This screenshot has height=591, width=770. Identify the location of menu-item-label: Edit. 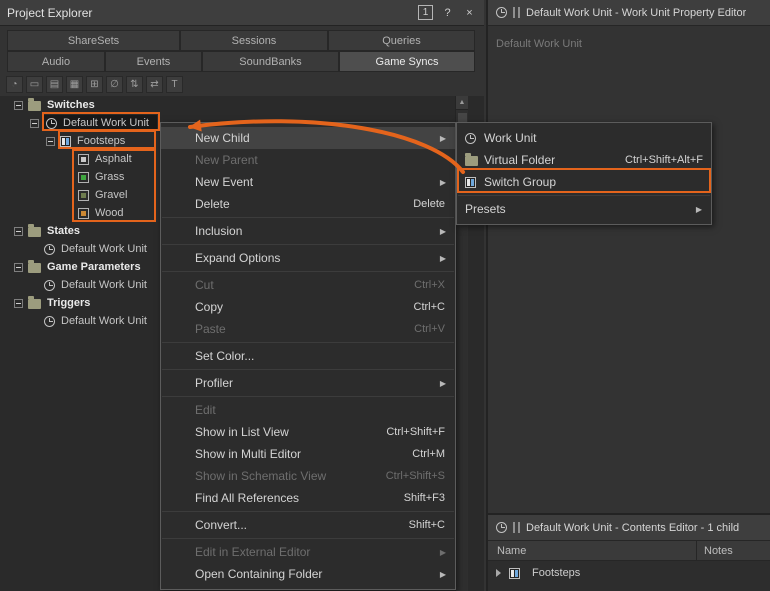
(205, 410).